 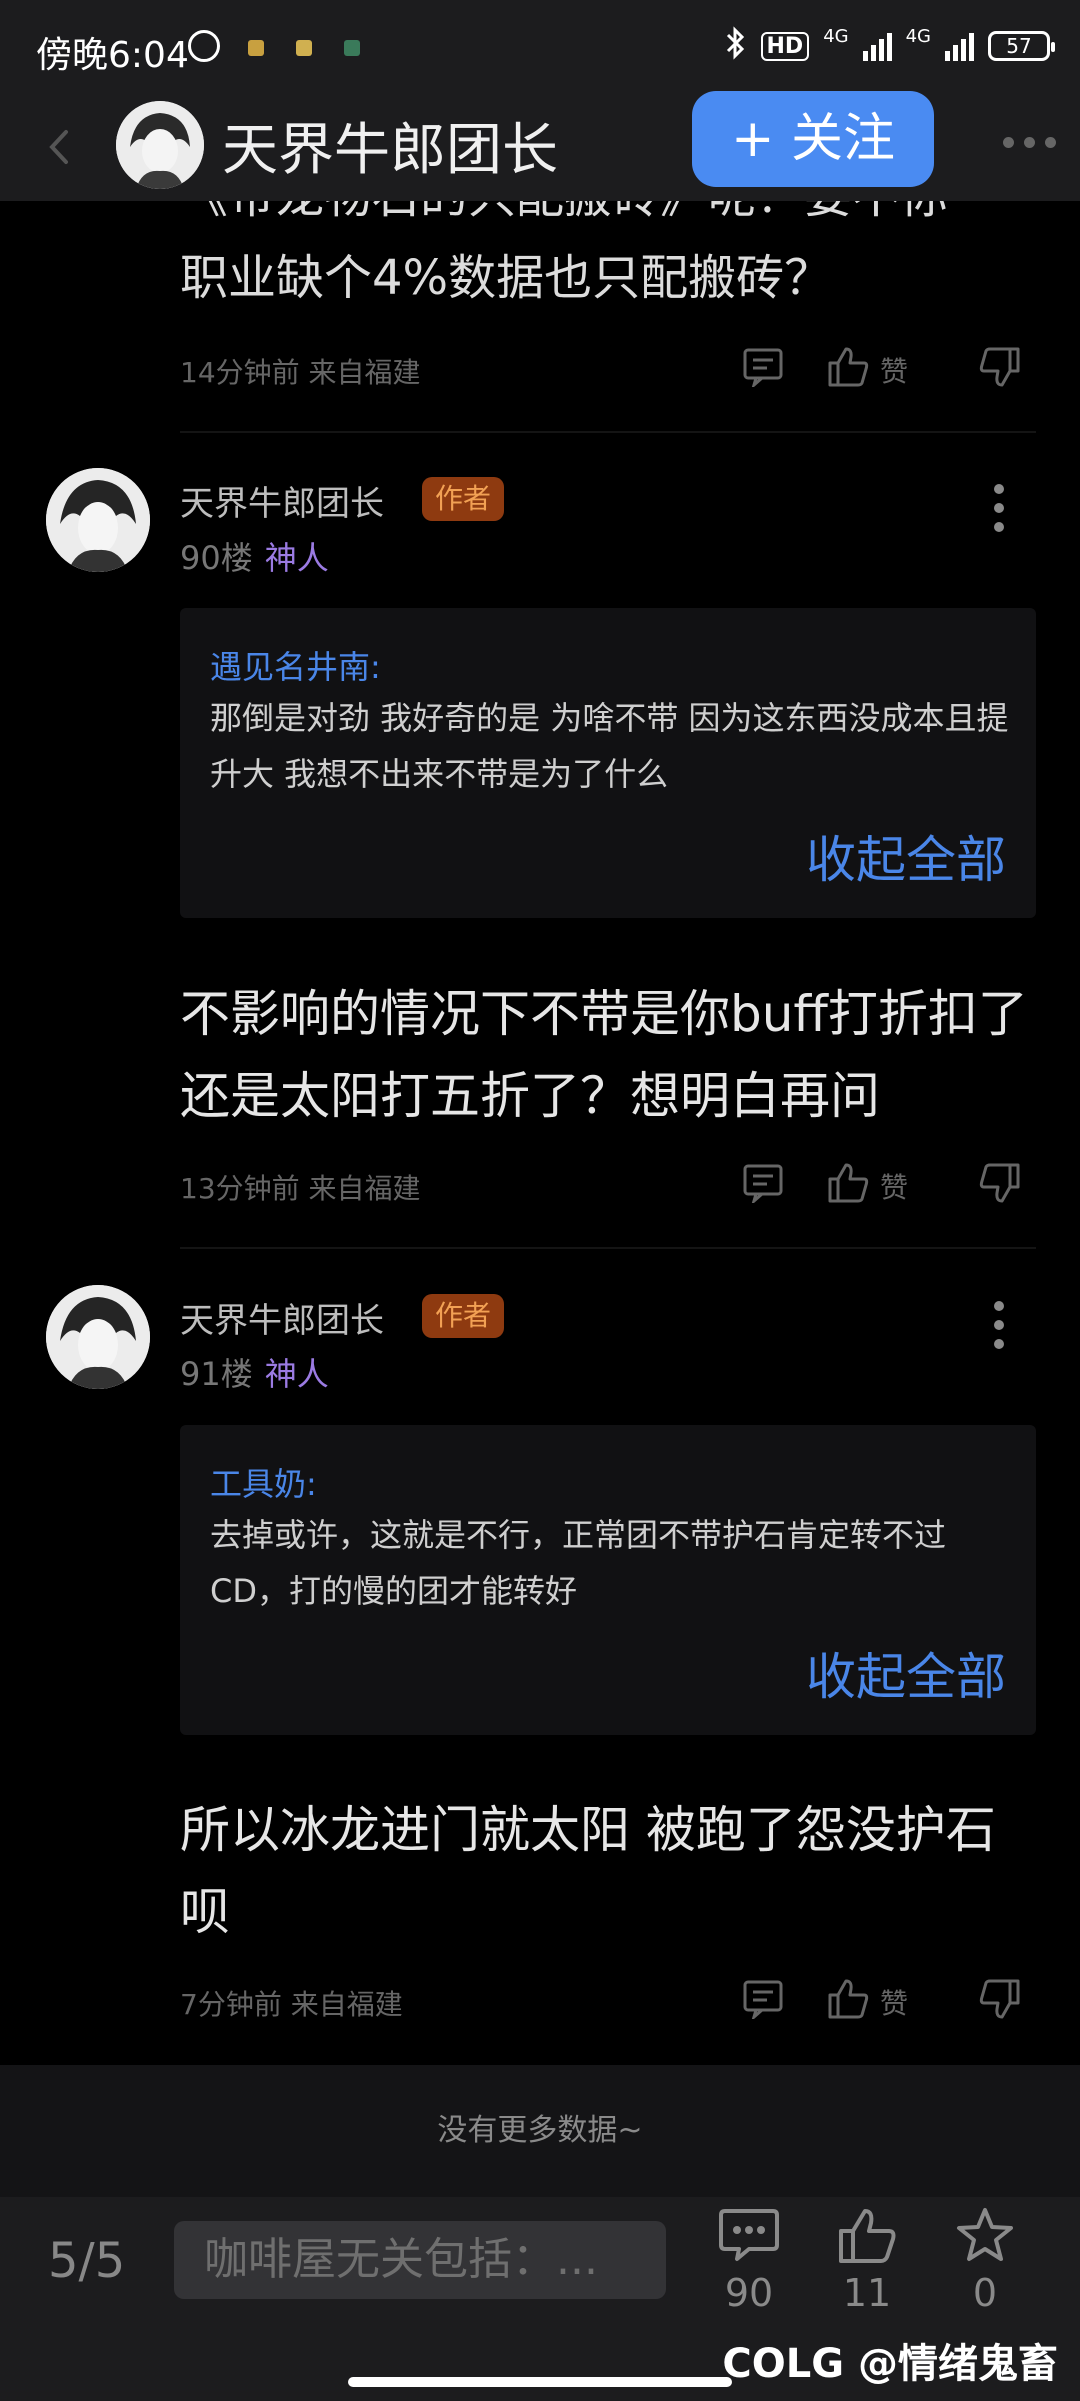 I want to click on no-more-data: 没有更多数据~, so click(x=540, y=2131).